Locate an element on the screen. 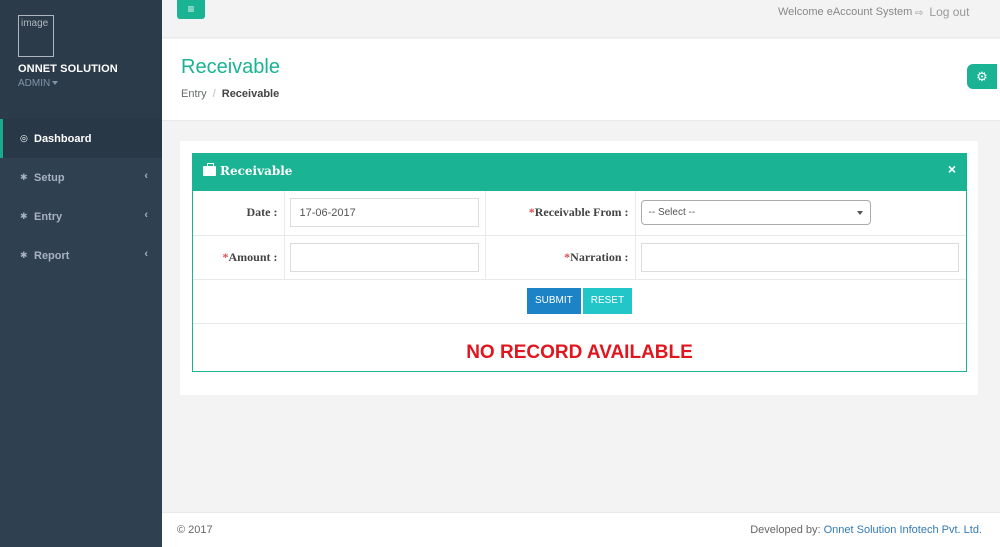  submit-button: SUBMIT is located at coordinates (553, 301).